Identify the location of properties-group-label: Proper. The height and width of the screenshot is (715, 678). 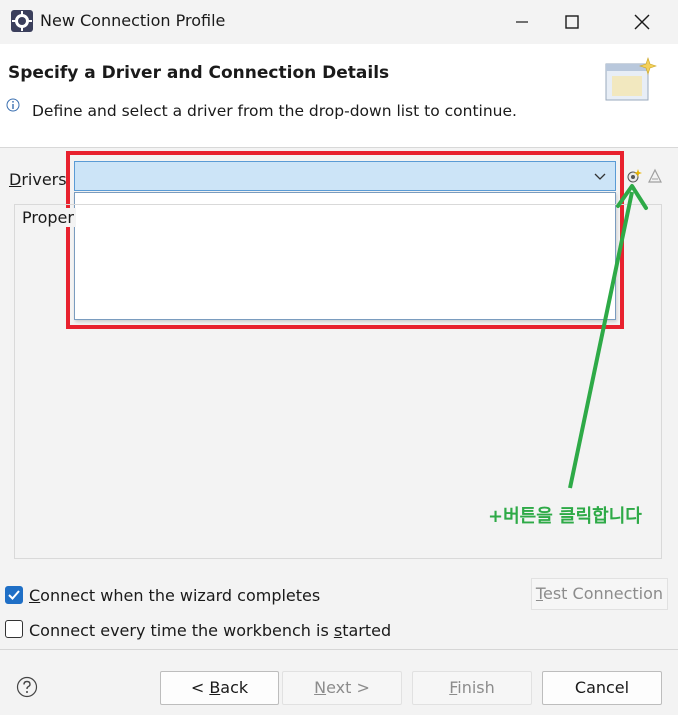
(49, 217).